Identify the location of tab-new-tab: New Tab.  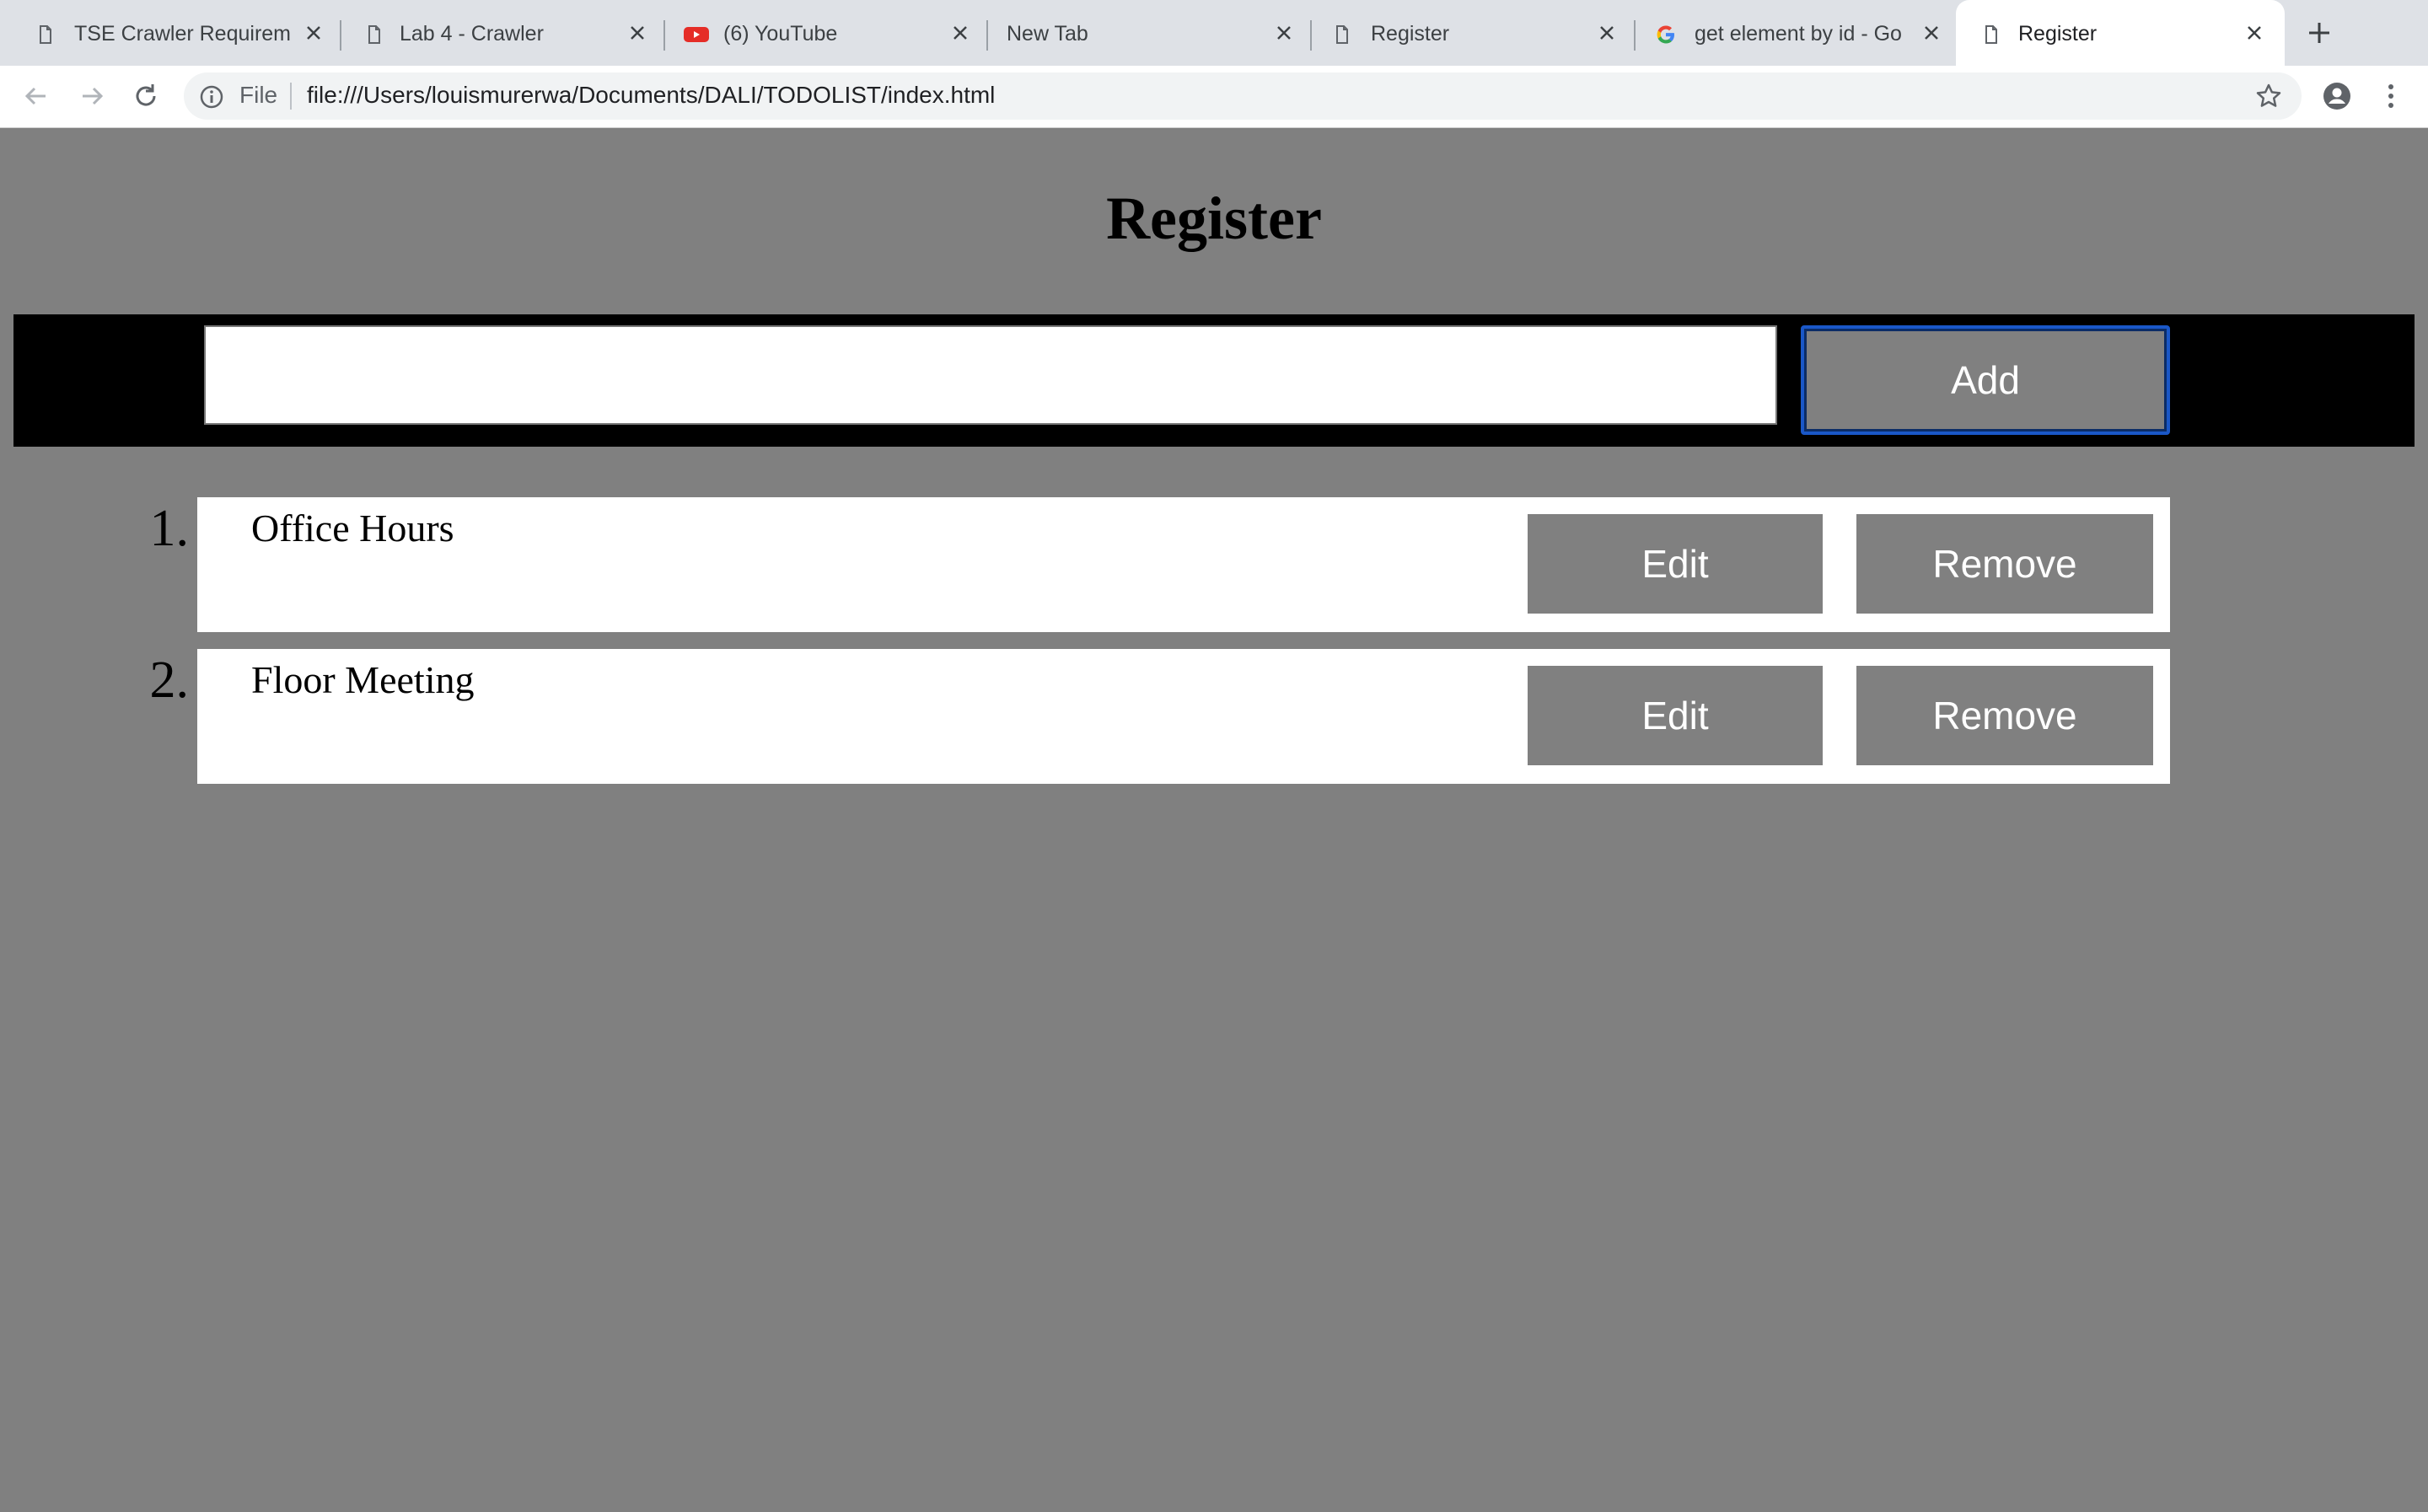
(1139, 33).